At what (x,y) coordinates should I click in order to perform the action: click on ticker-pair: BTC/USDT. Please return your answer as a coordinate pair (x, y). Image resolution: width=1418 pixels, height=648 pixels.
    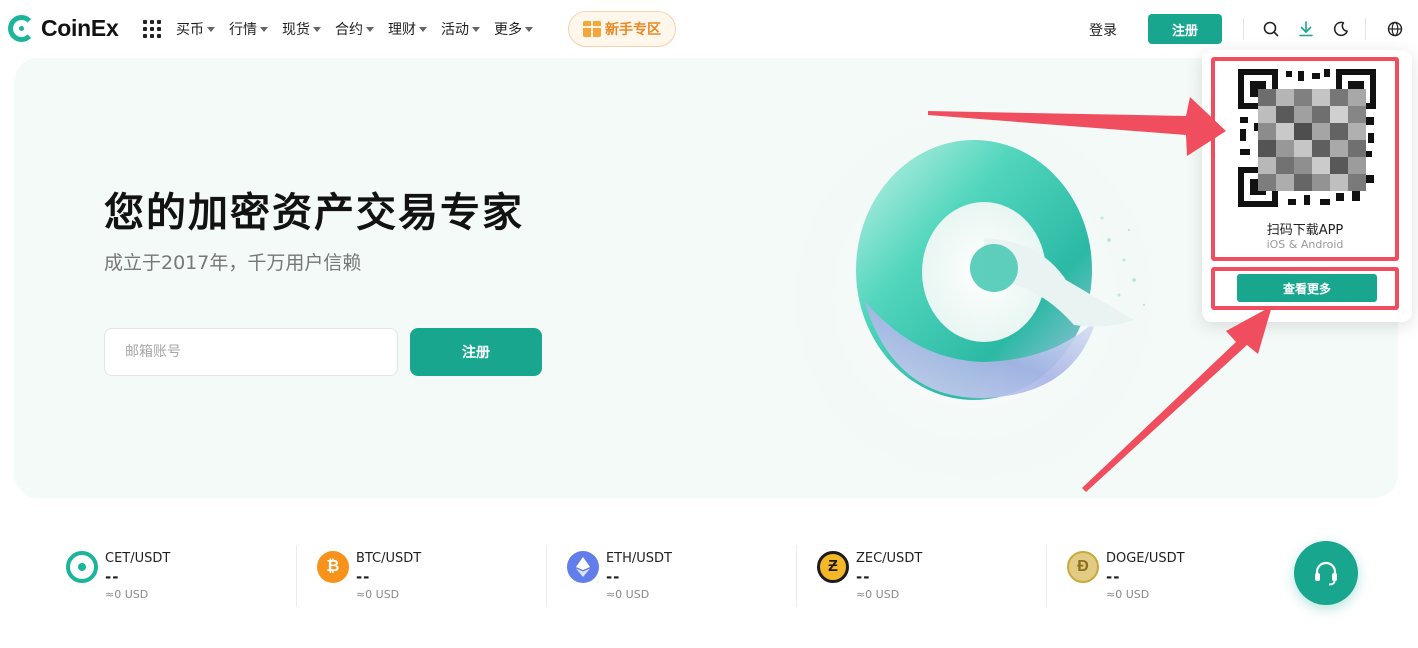
    Looking at the image, I should click on (388, 558).